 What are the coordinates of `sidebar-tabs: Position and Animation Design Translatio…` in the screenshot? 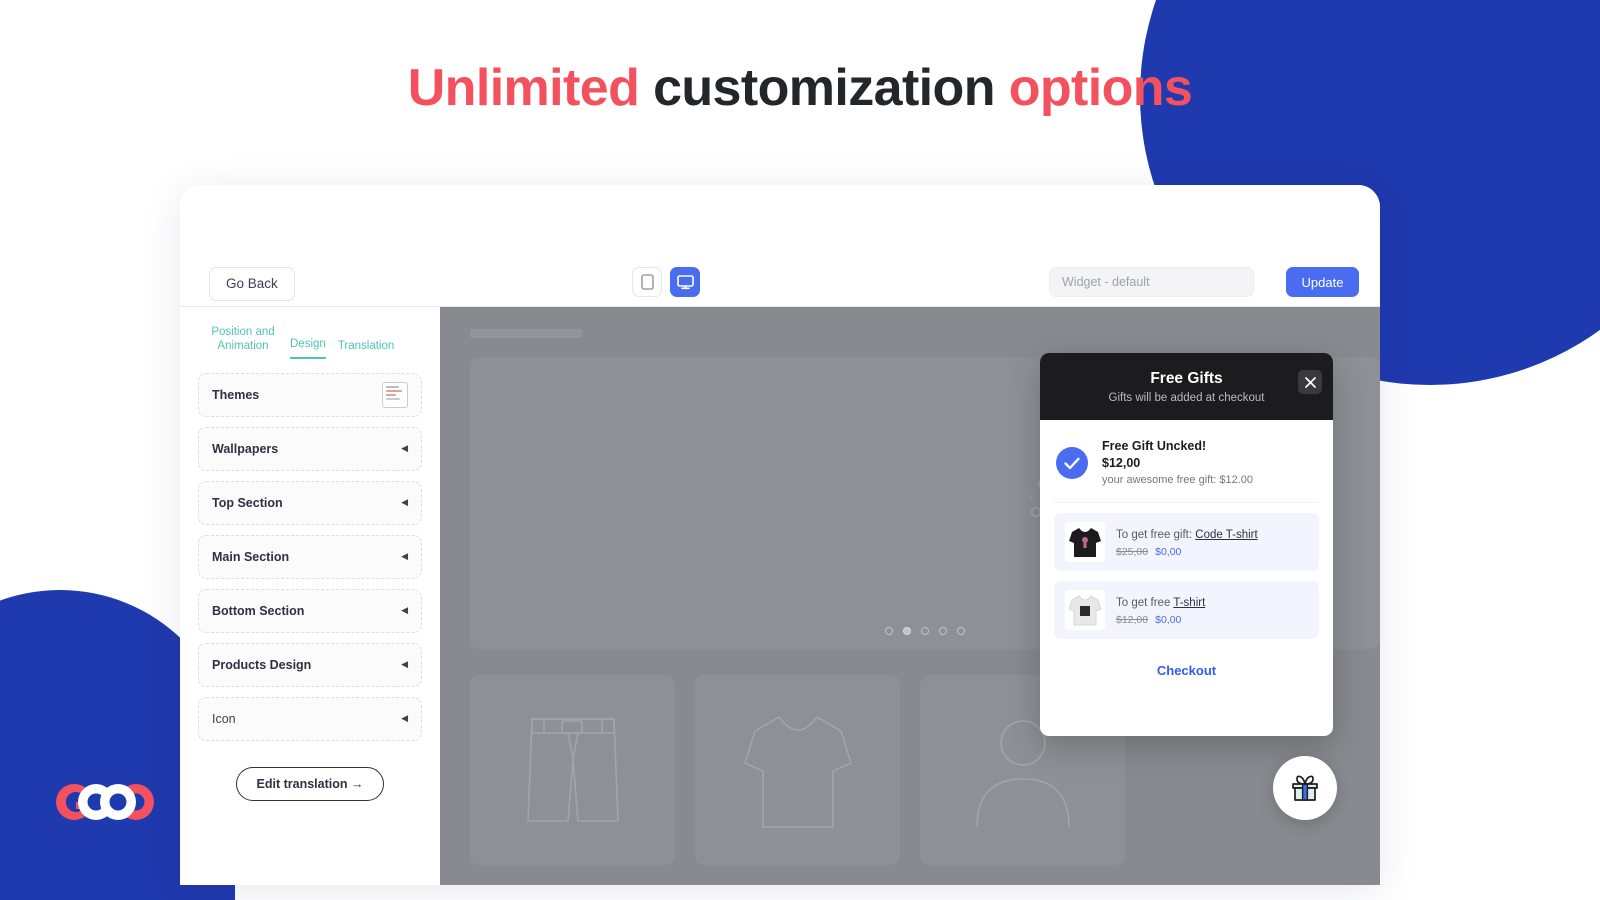 It's located at (310, 339).